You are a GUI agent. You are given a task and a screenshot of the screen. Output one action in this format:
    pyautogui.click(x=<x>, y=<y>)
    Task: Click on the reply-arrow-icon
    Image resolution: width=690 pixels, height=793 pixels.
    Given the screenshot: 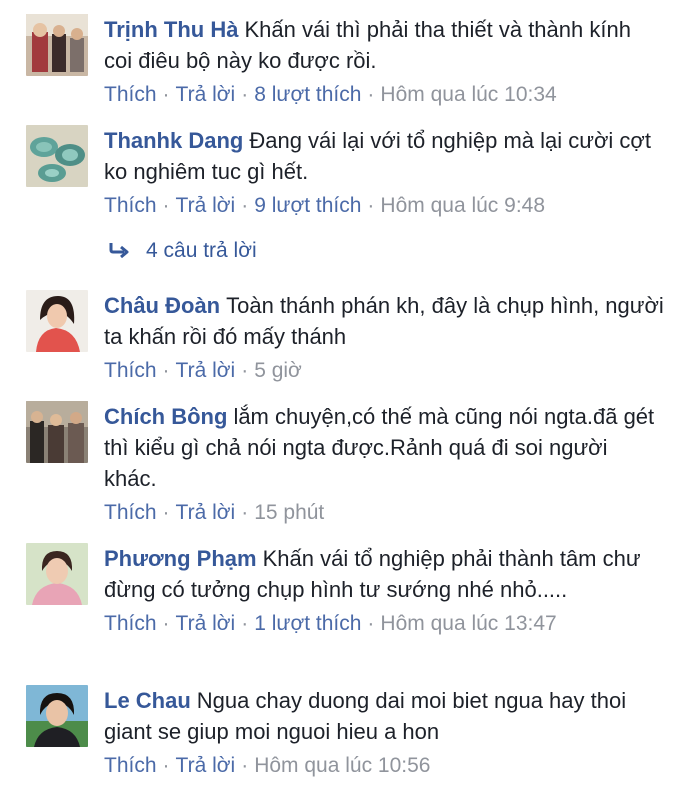 What is the action you would take?
    pyautogui.click(x=119, y=250)
    